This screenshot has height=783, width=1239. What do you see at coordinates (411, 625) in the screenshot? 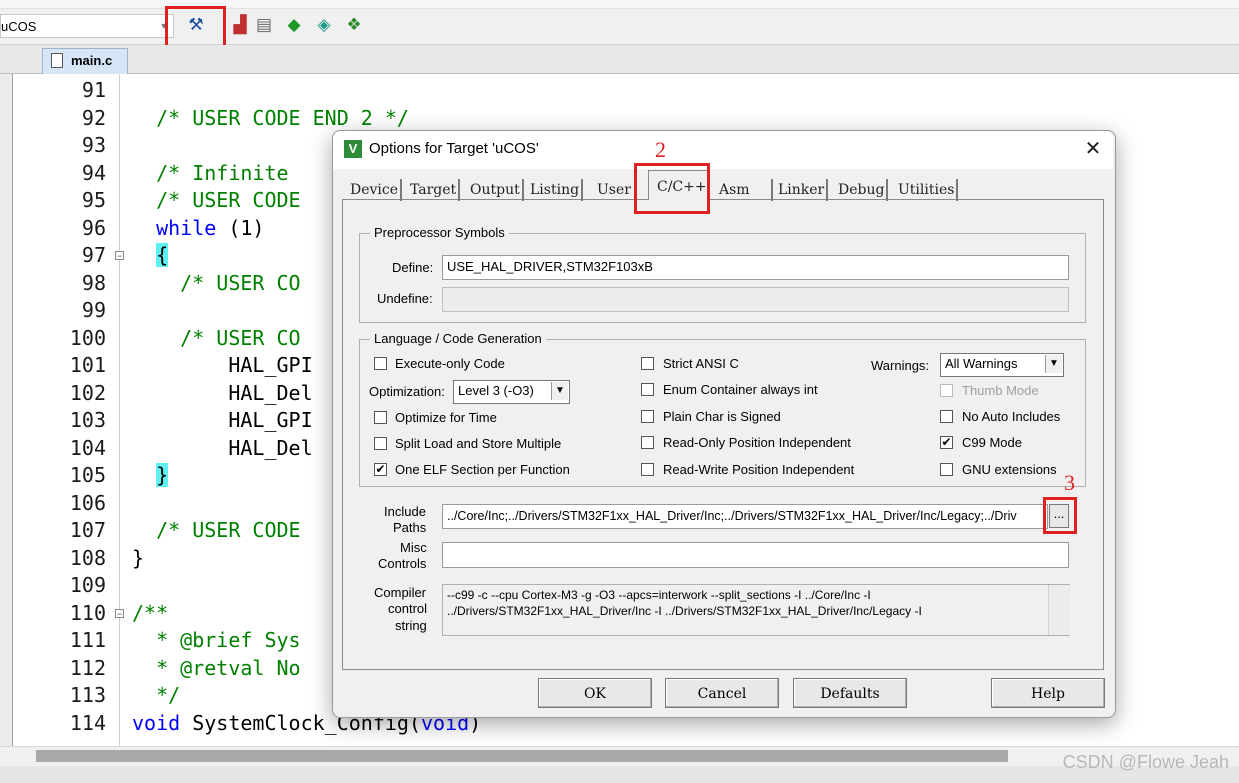
I see `compiler-control-label-3: string` at bounding box center [411, 625].